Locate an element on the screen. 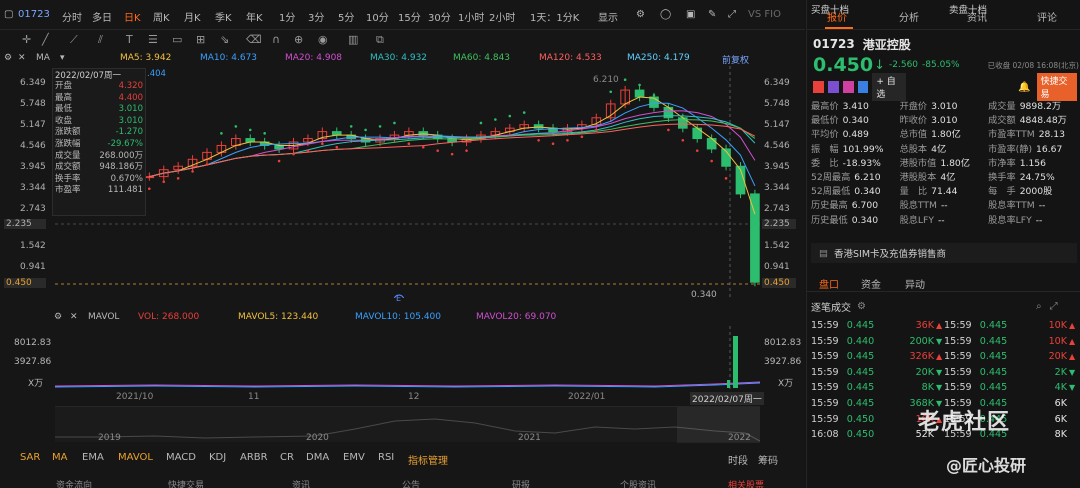  layout-icon: ▢ is located at coordinates (8, 14).